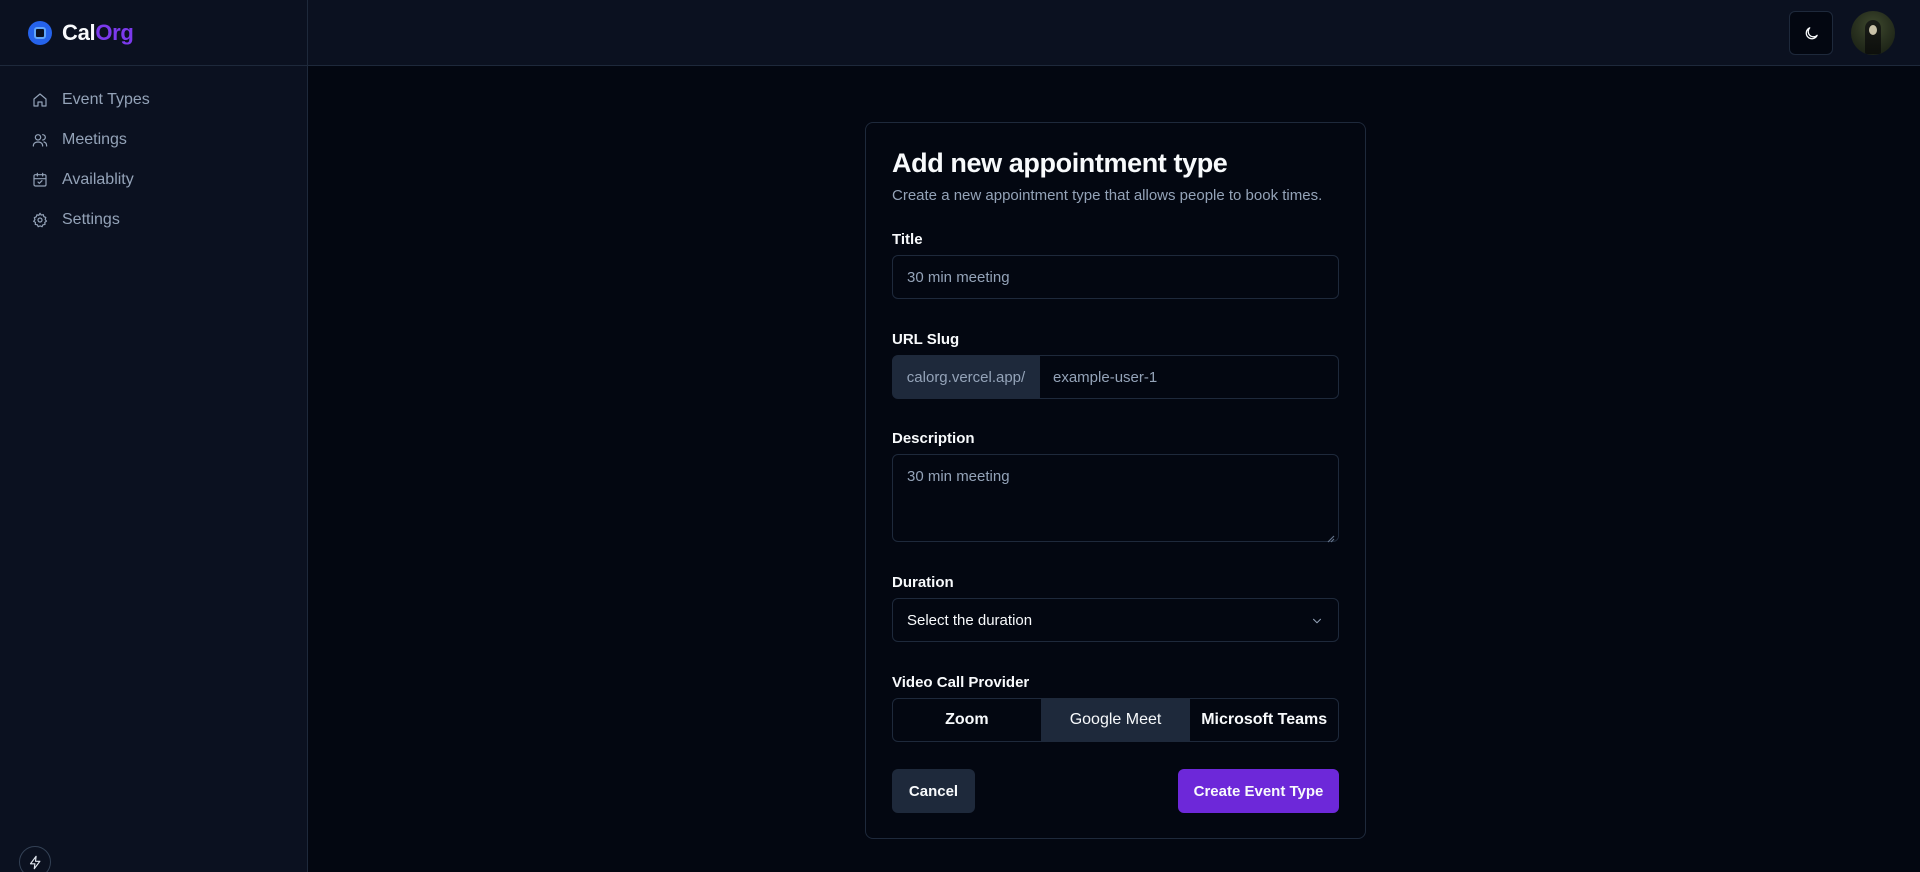 The height and width of the screenshot is (872, 1920). I want to click on brand-name-cal: Cal, so click(79, 32).